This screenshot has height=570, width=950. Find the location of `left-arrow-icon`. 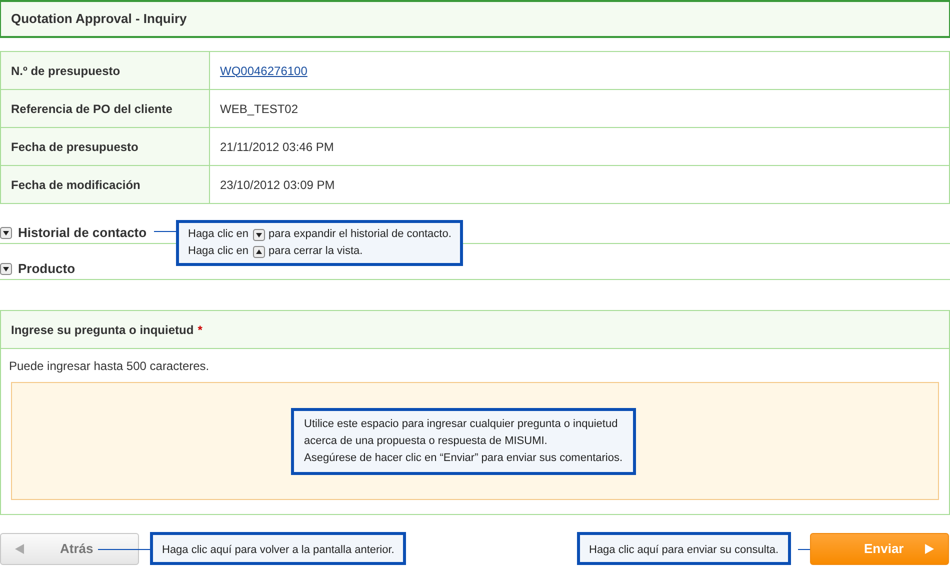

left-arrow-icon is located at coordinates (19, 549).